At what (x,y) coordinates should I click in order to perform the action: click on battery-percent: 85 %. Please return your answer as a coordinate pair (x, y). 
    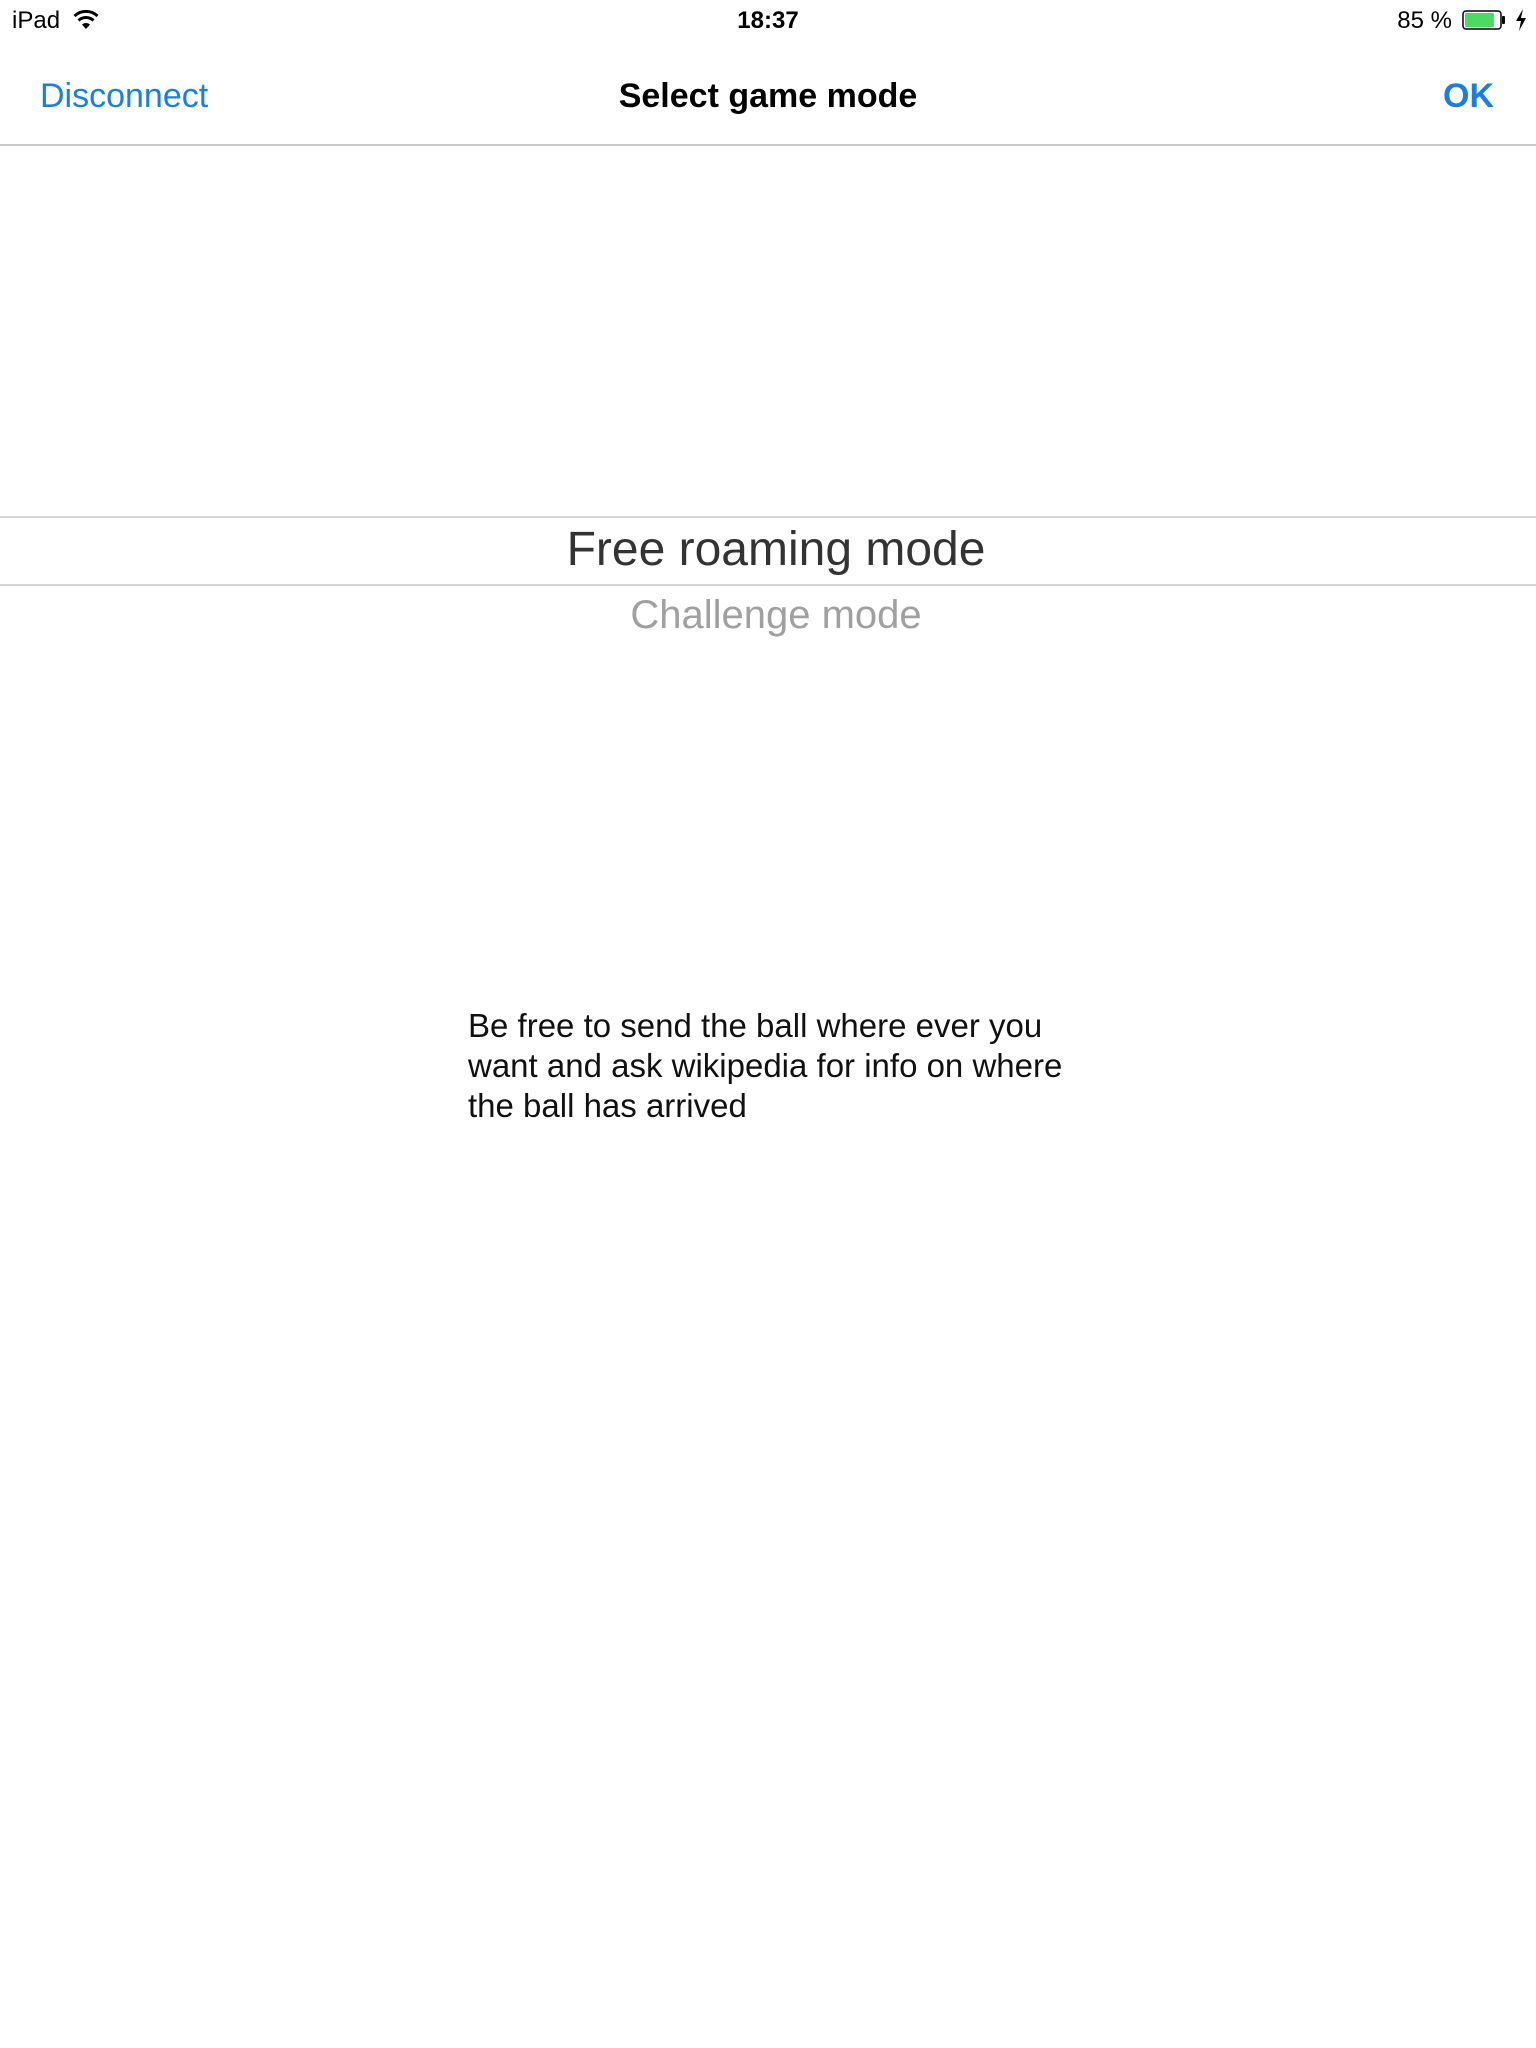
    Looking at the image, I should click on (1424, 20).